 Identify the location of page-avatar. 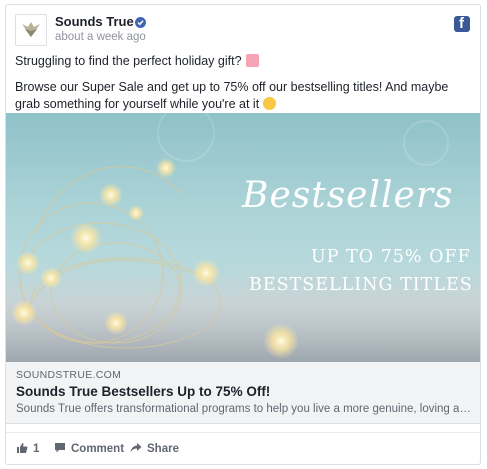
(31, 30).